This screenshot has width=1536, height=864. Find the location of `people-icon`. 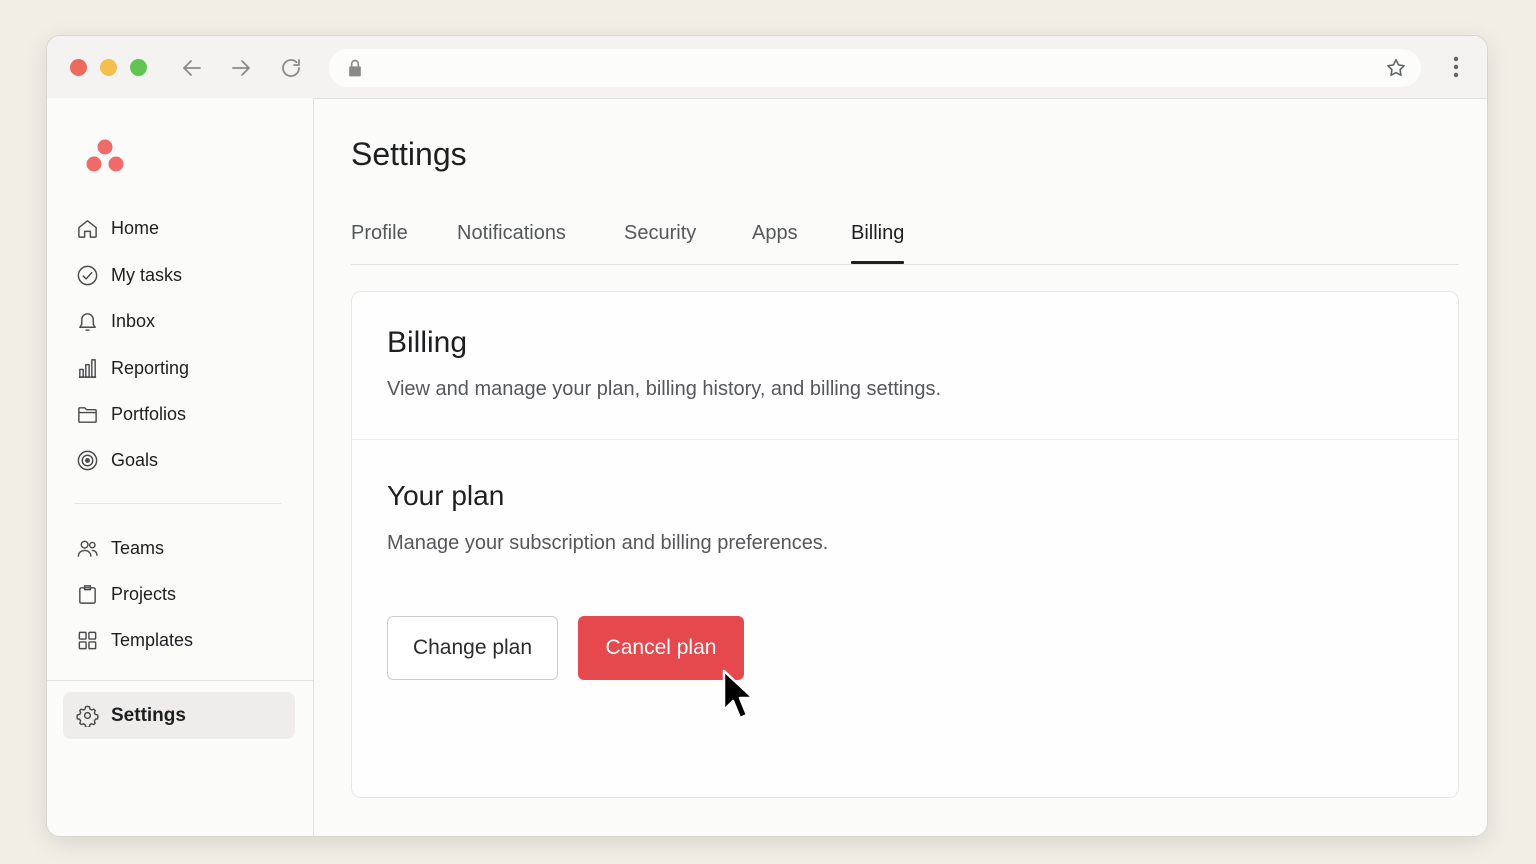

people-icon is located at coordinates (87, 548).